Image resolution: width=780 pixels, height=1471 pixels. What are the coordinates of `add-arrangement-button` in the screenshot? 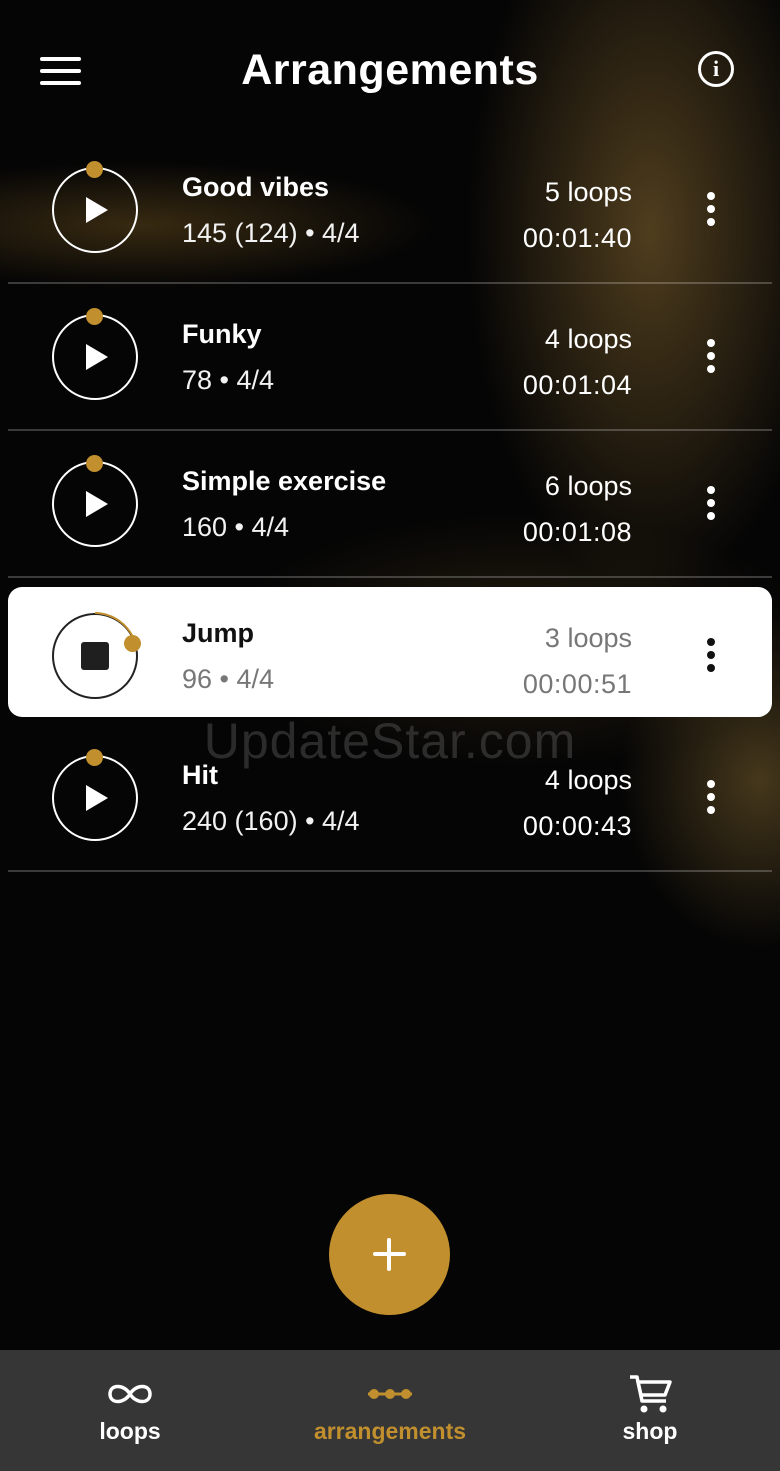 It's located at (389, 1254).